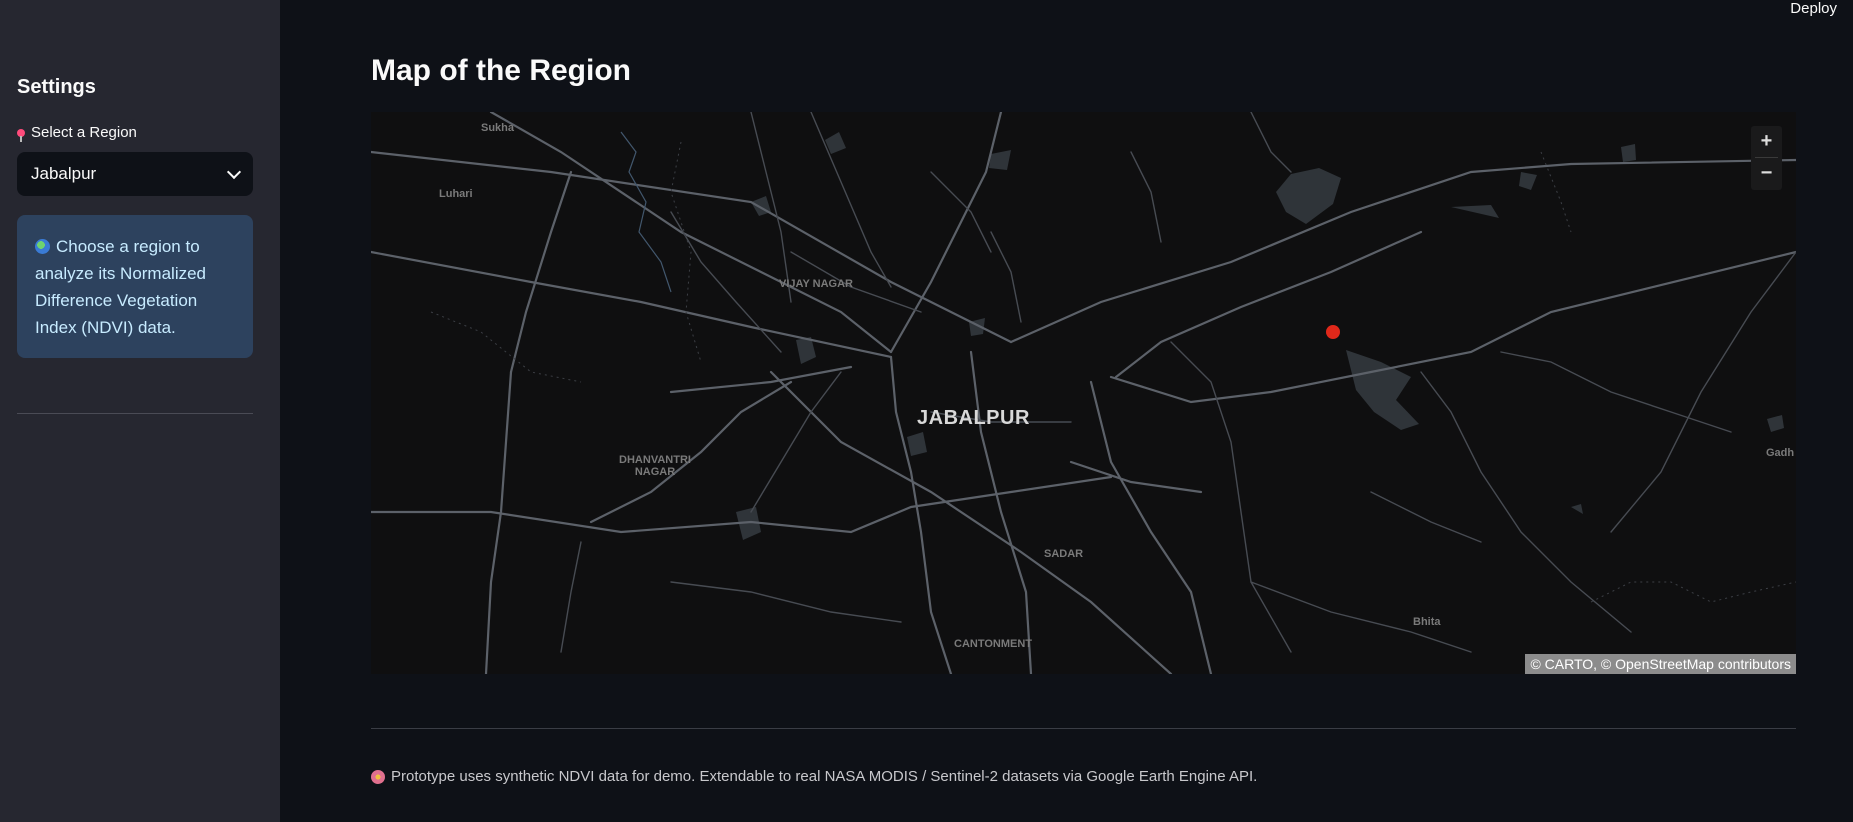 The height and width of the screenshot is (822, 1853). I want to click on map-label-sadar: SADAR, so click(1064, 554).